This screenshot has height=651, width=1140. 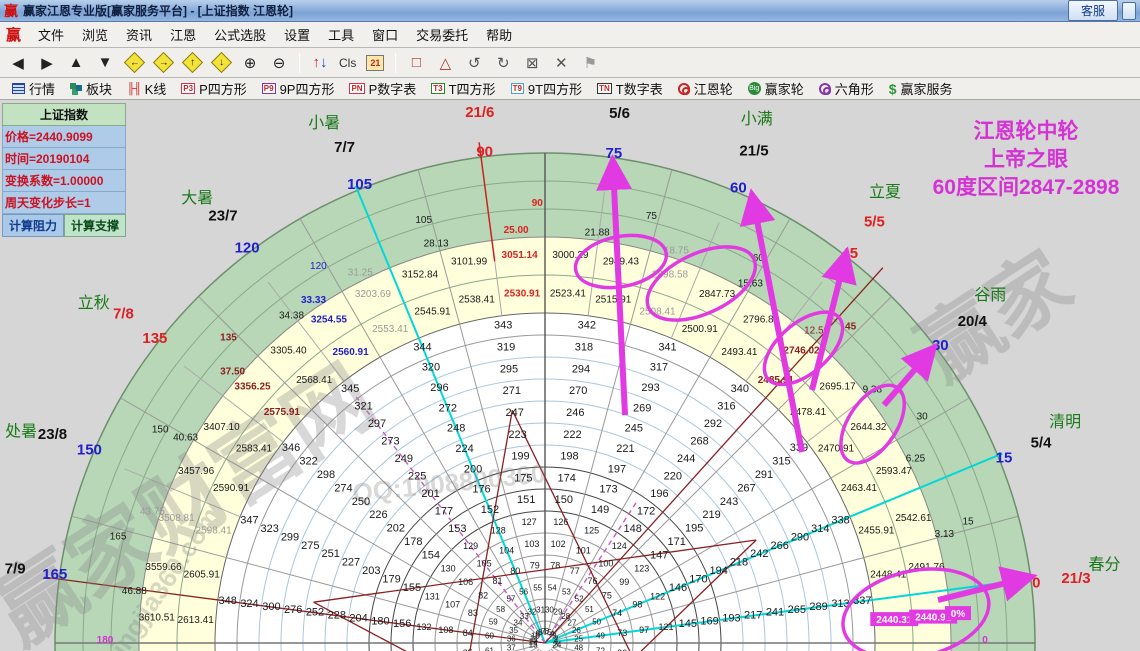 What do you see at coordinates (569, 457) in the screenshot?
I see `svg-text: 198` at bounding box center [569, 457].